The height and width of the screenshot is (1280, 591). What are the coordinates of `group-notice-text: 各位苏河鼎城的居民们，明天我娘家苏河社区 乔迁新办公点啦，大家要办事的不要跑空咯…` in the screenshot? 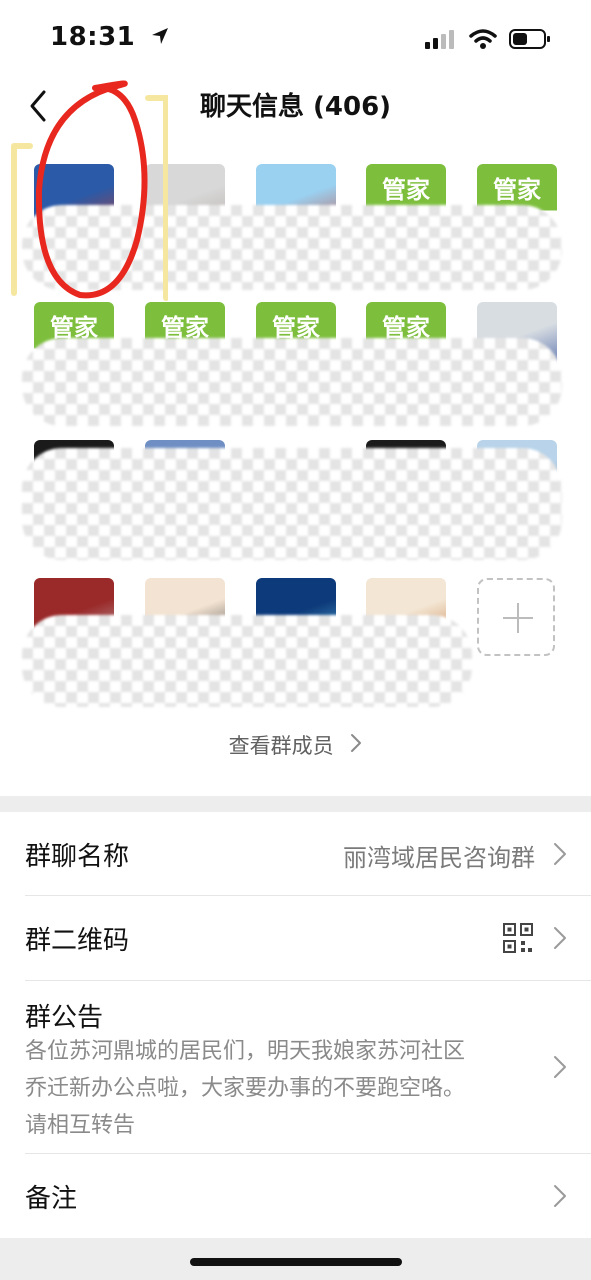 It's located at (245, 1088).